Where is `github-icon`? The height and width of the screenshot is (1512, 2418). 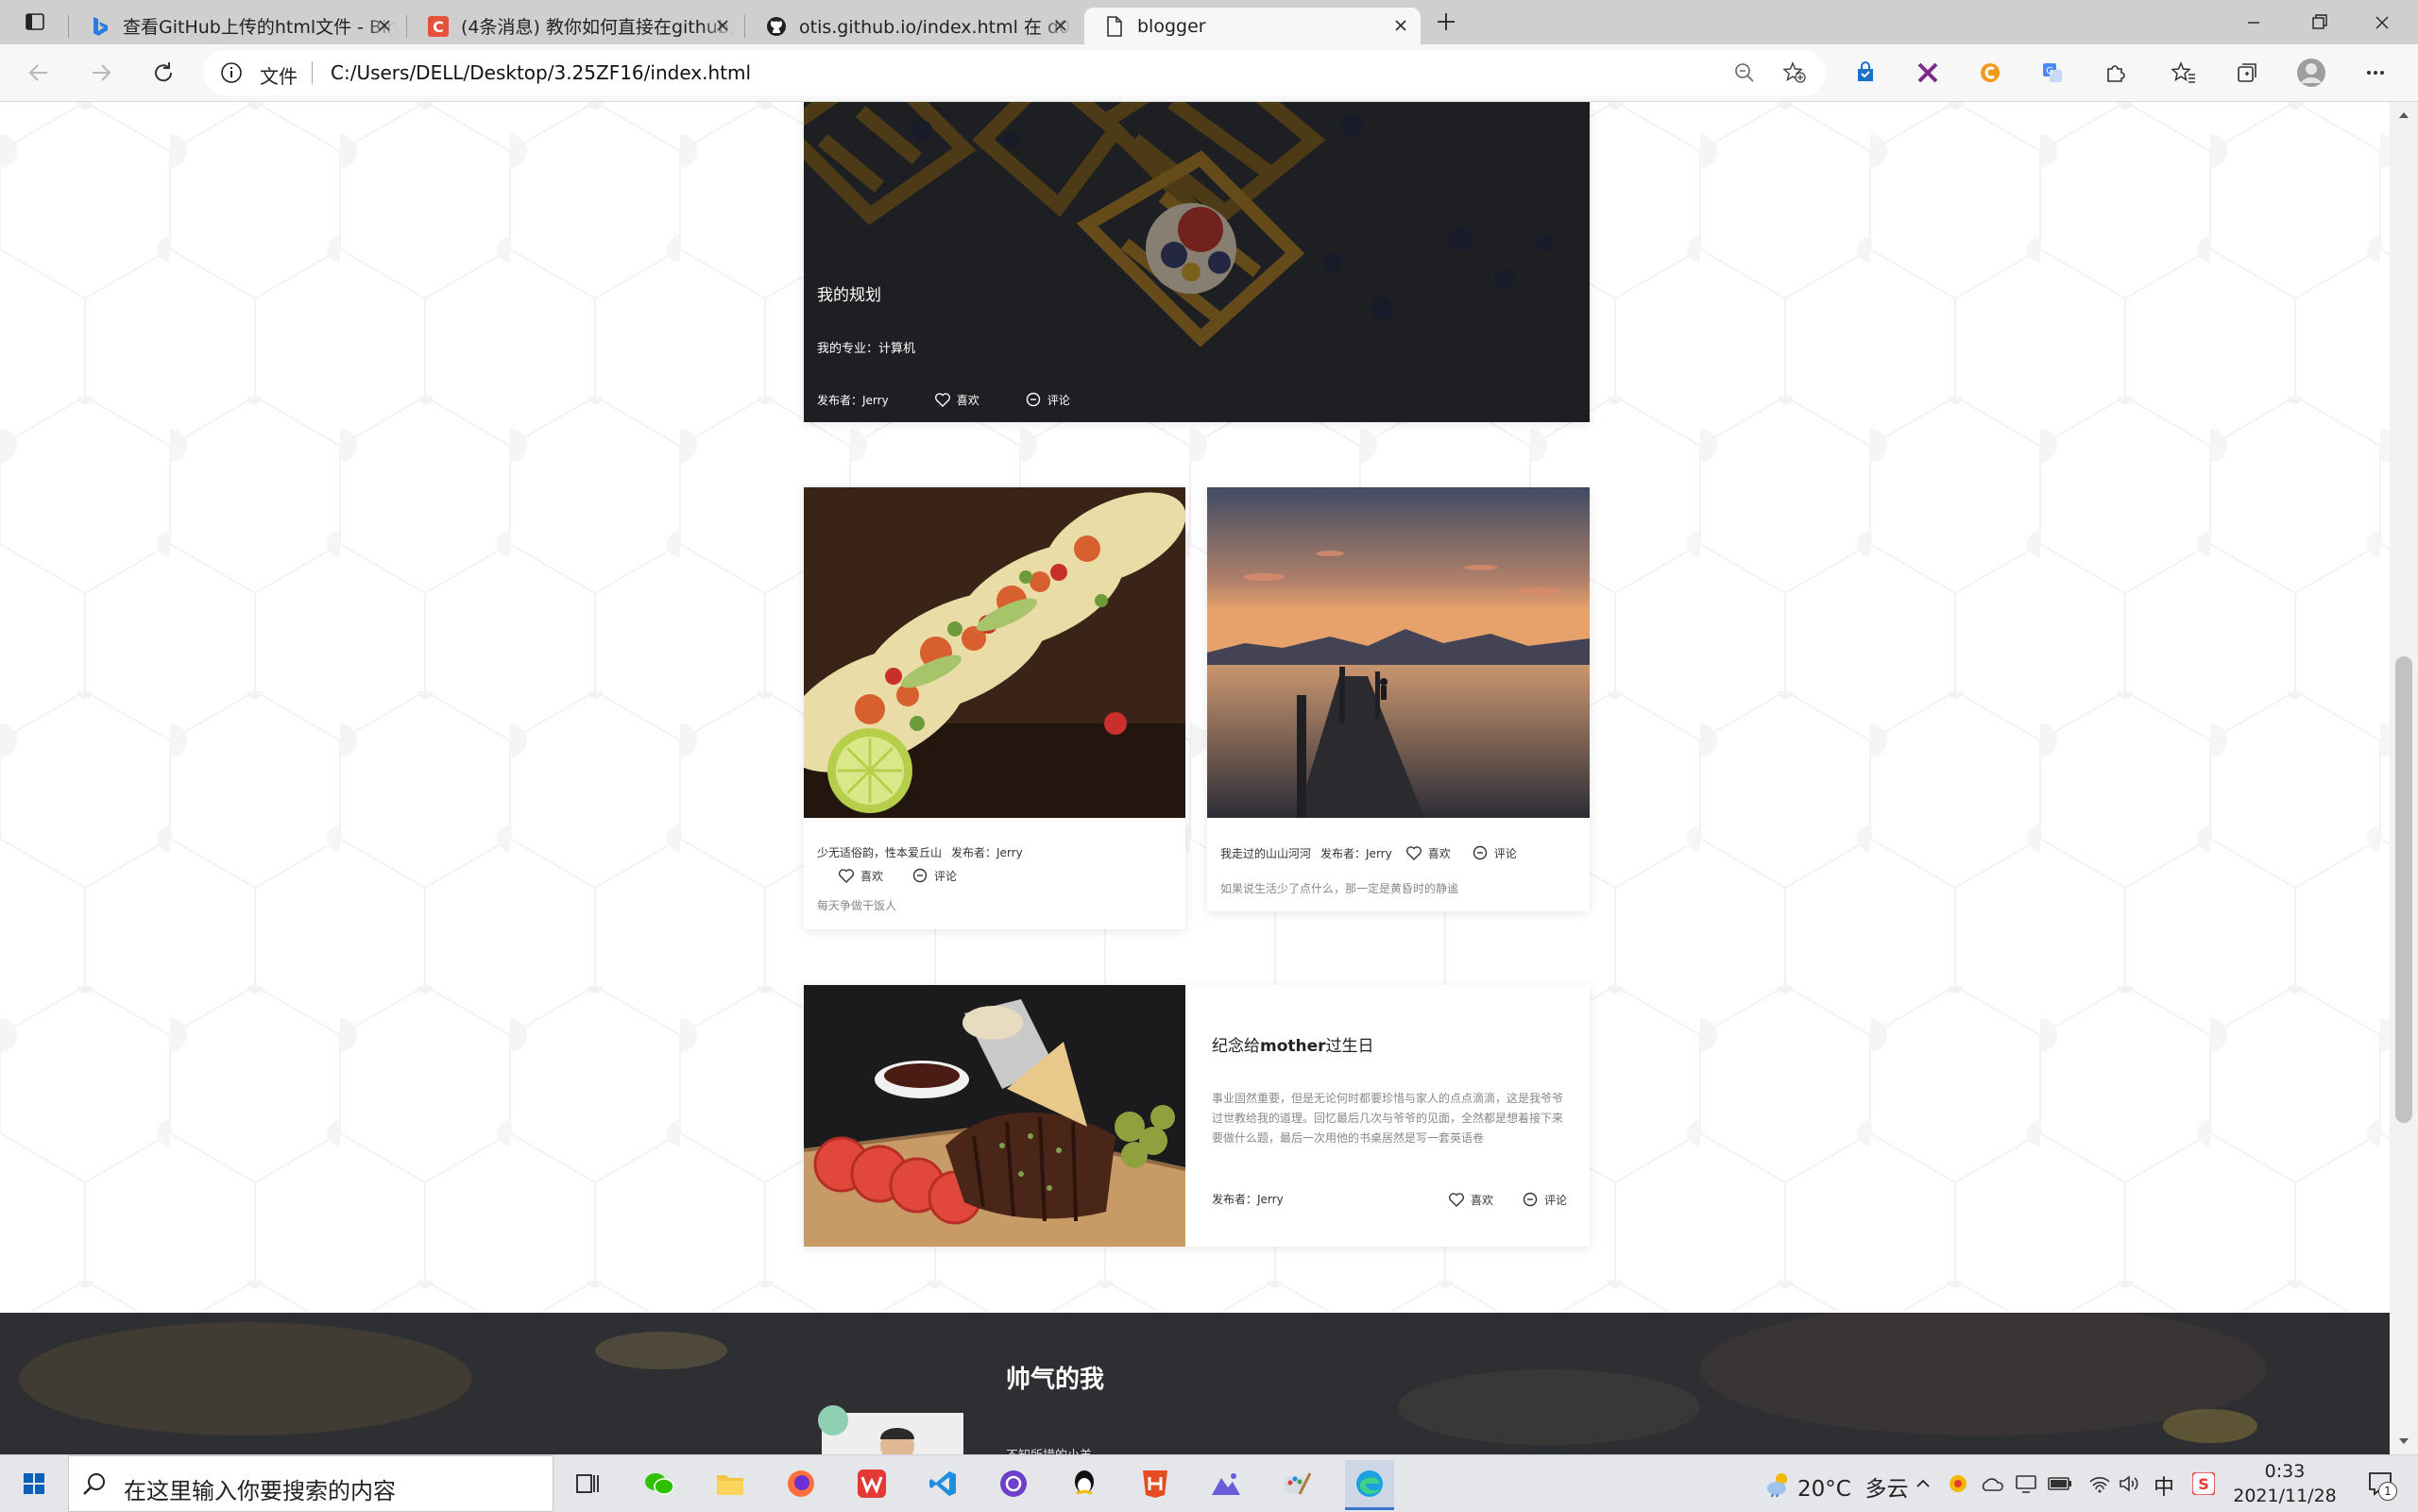 github-icon is located at coordinates (776, 26).